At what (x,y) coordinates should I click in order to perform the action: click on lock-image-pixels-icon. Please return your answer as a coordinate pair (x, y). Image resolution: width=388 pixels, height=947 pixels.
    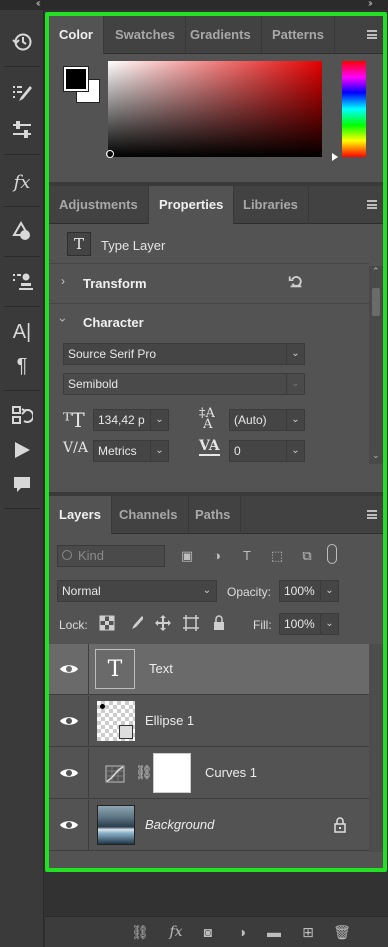
    Looking at the image, I should click on (135, 623).